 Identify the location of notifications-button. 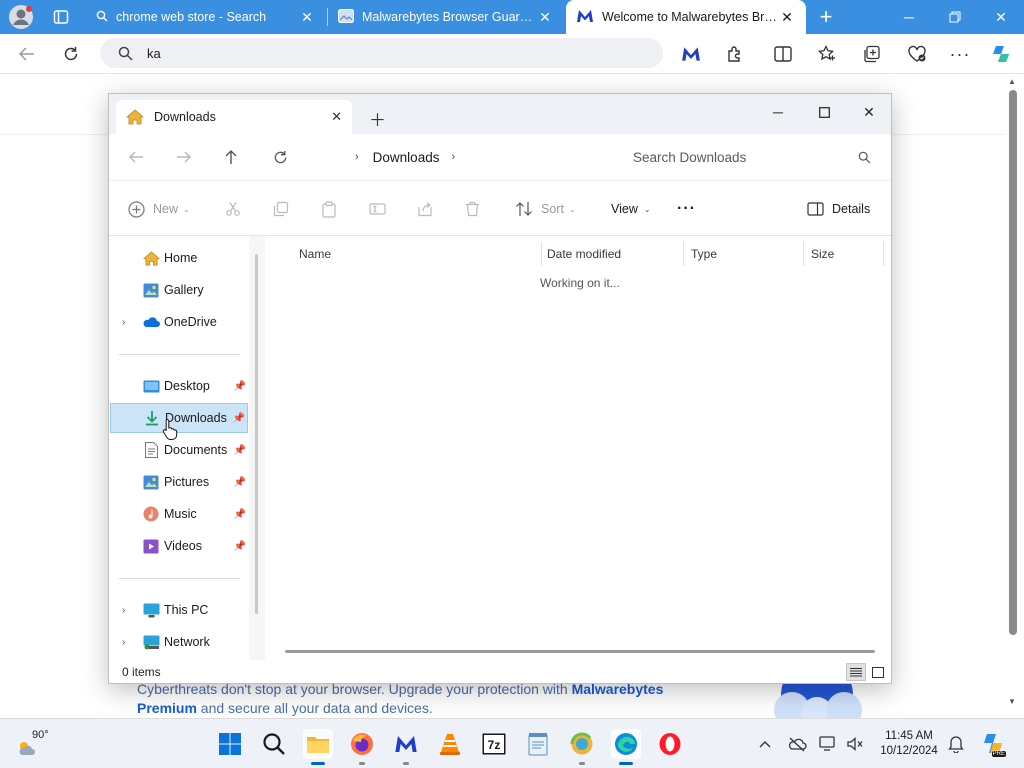
(956, 744).